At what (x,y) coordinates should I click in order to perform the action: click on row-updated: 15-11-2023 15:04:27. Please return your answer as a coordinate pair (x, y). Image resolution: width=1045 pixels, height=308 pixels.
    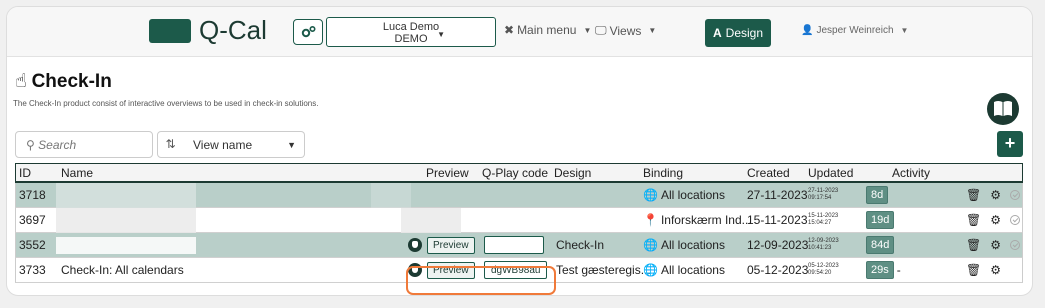
    Looking at the image, I should click on (823, 220).